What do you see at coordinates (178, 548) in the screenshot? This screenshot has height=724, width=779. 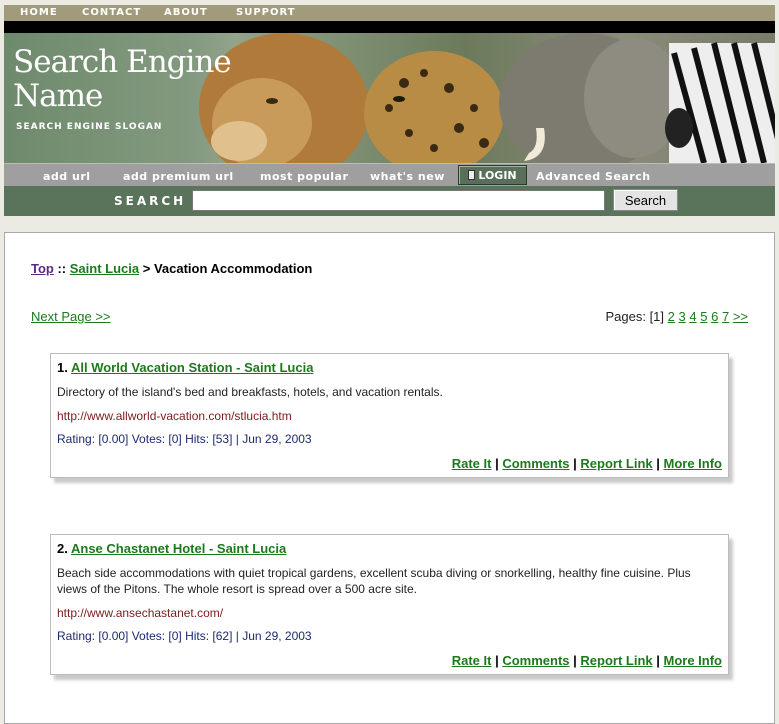 I see `result-title-link: Anse Chastanet Hotel - Saint Lucia` at bounding box center [178, 548].